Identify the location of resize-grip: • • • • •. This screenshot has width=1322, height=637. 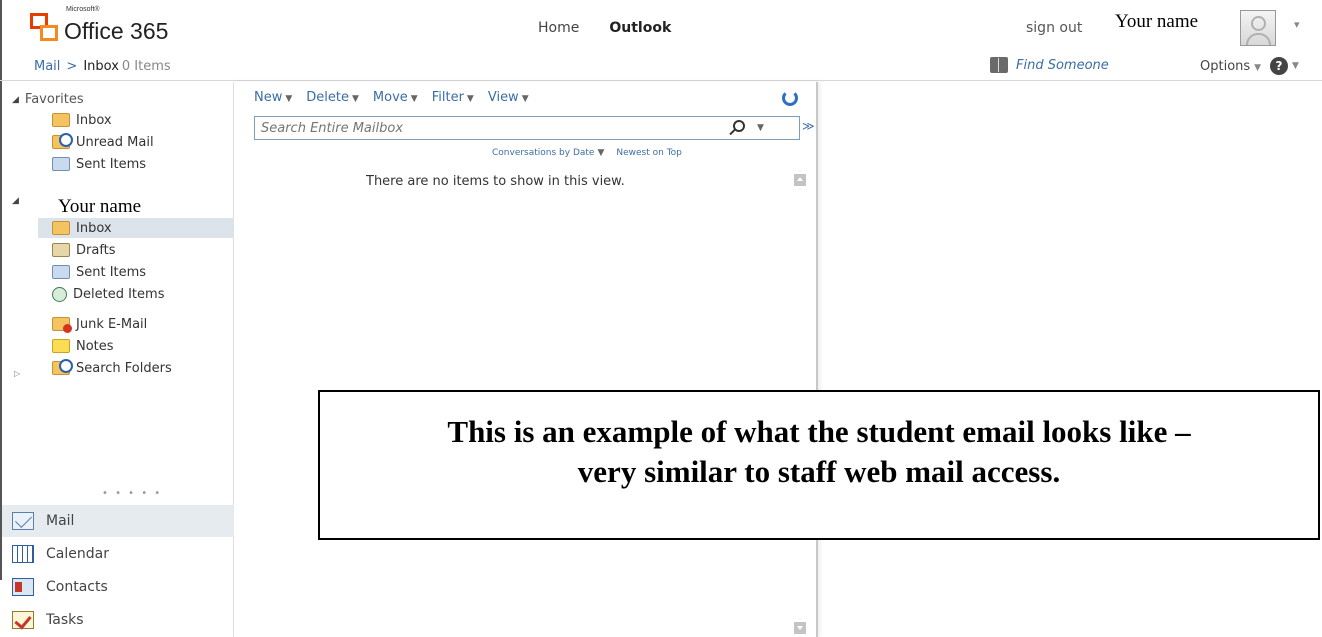
(132, 493).